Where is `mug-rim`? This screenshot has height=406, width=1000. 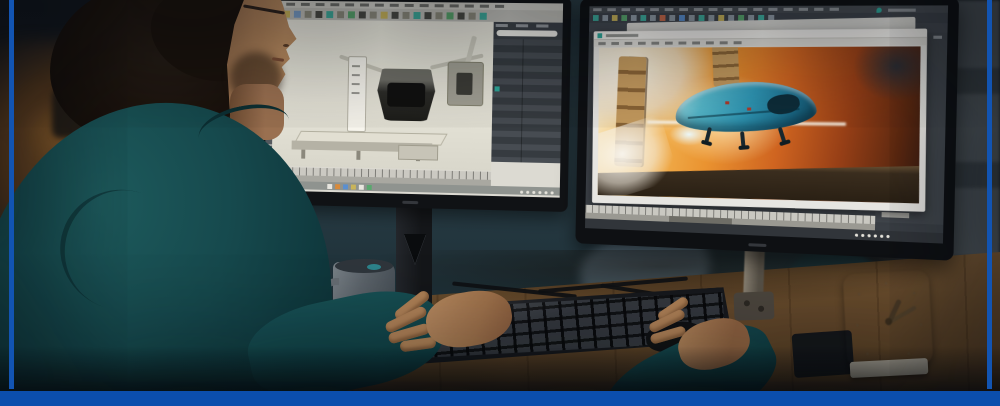 mug-rim is located at coordinates (364, 266).